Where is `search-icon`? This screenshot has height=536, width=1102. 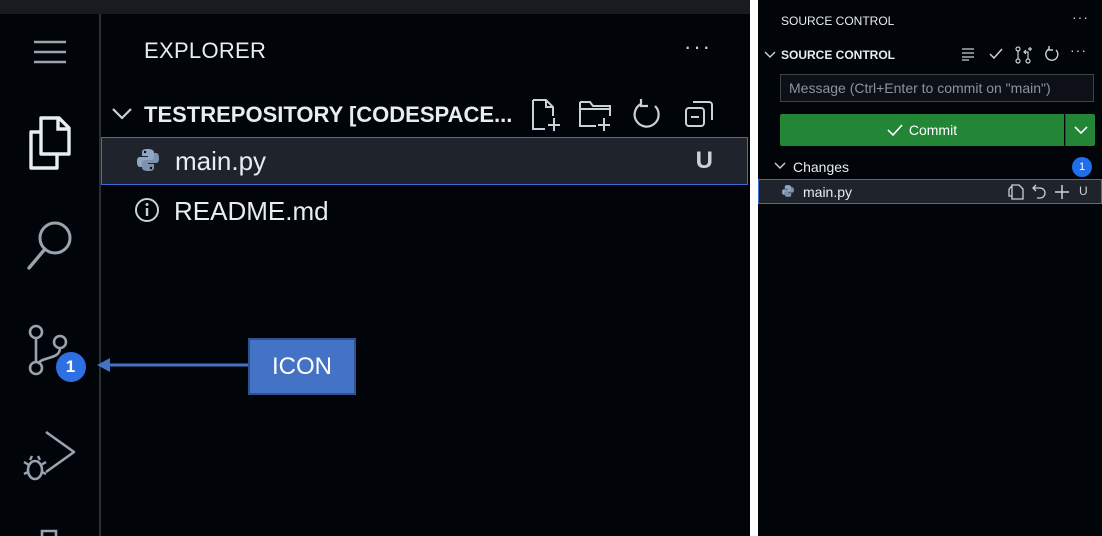 search-icon is located at coordinates (48, 245).